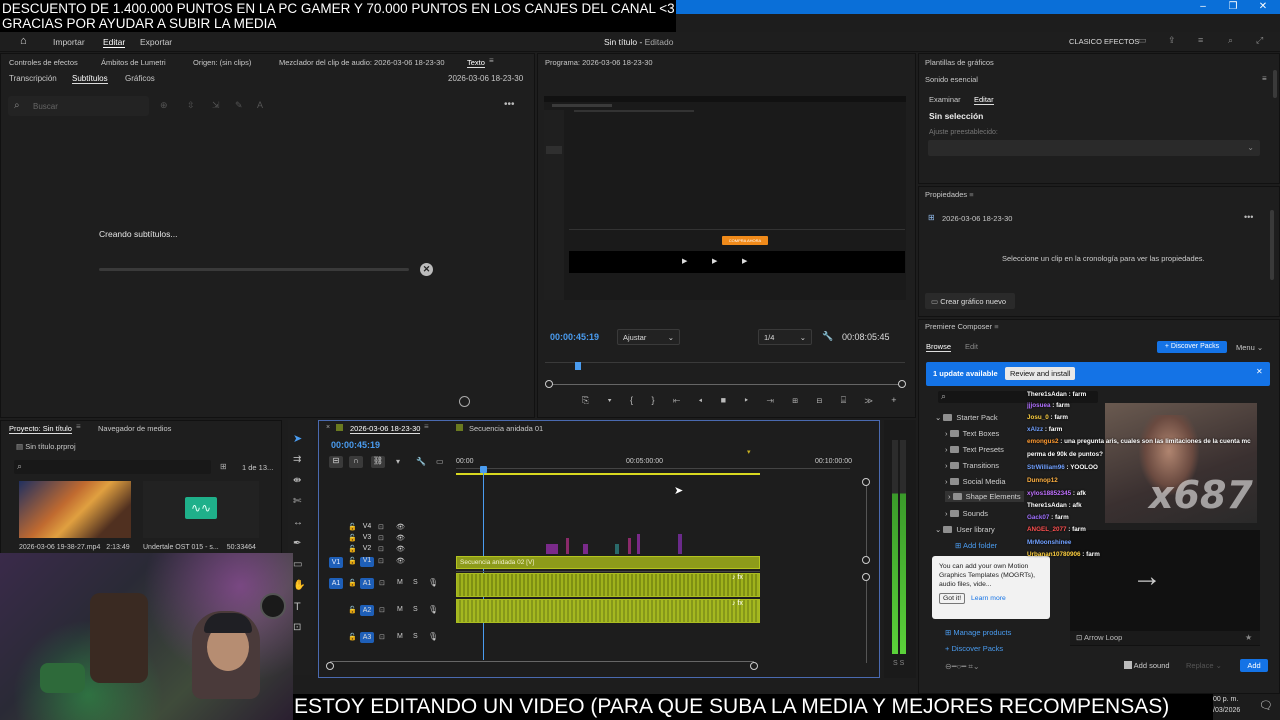 Image resolution: width=1280 pixels, height=720 pixels. Describe the element at coordinates (965, 529) in the screenshot. I see `tree-user-library: ⌄ User library` at that location.